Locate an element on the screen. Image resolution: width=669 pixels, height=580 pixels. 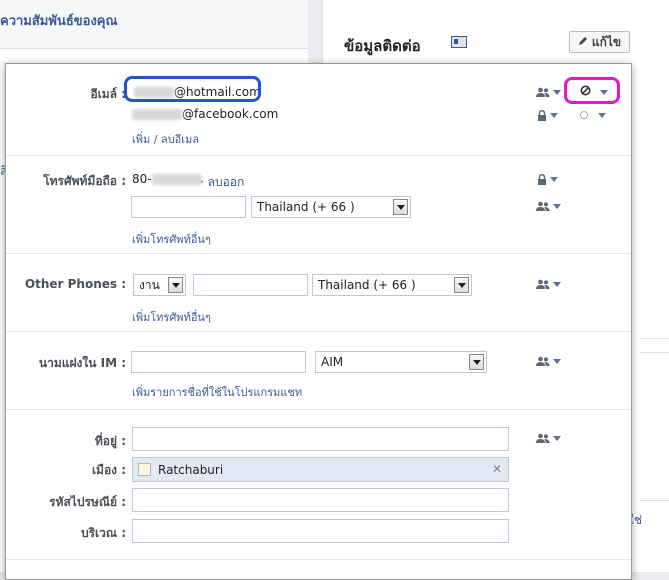
city-icon is located at coordinates (144, 469).